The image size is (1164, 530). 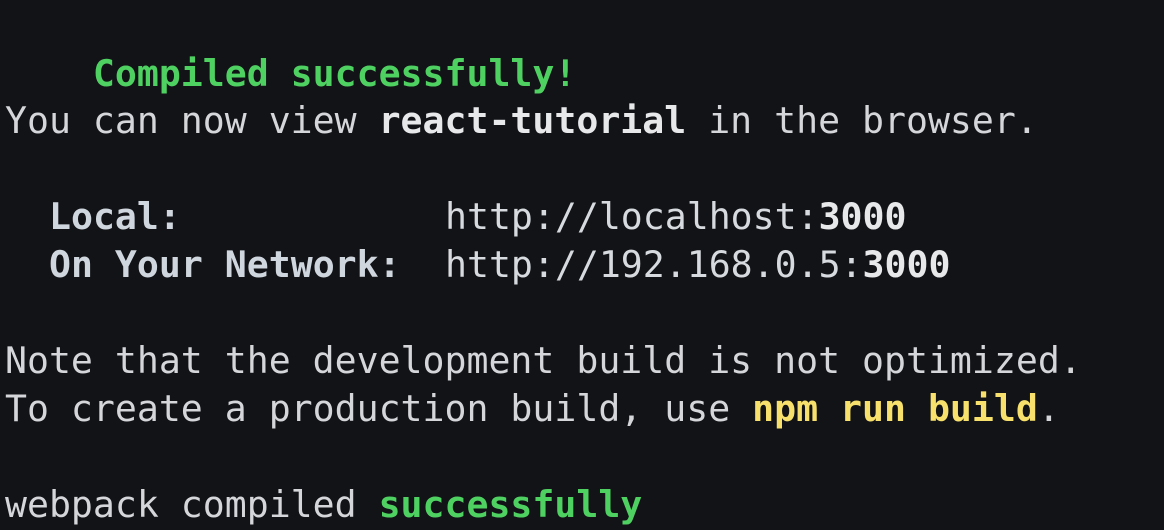 I want to click on local-url-line: Local: http://localhost:3000, so click(x=455, y=217).